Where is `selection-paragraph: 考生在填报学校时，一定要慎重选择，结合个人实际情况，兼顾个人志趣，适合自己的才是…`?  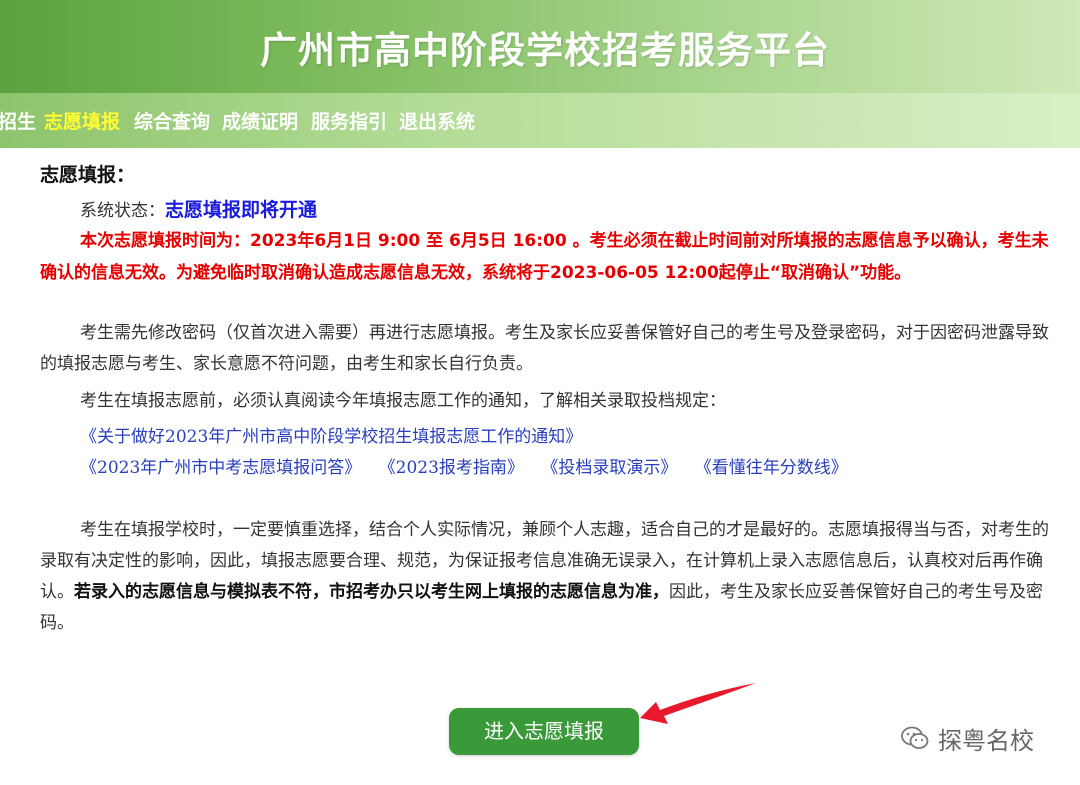 selection-paragraph: 考生在填报学校时，一定要慎重选择，结合个人实际情况，兼顾个人志趣，适合自己的才是… is located at coordinates (545, 577).